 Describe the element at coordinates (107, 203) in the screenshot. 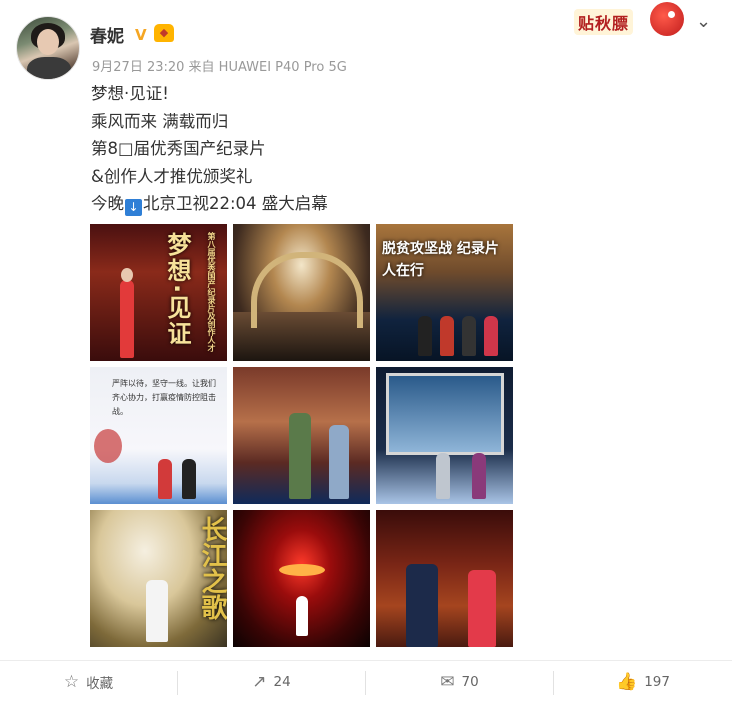

I see `broadcast-prefix: 今晚` at that location.